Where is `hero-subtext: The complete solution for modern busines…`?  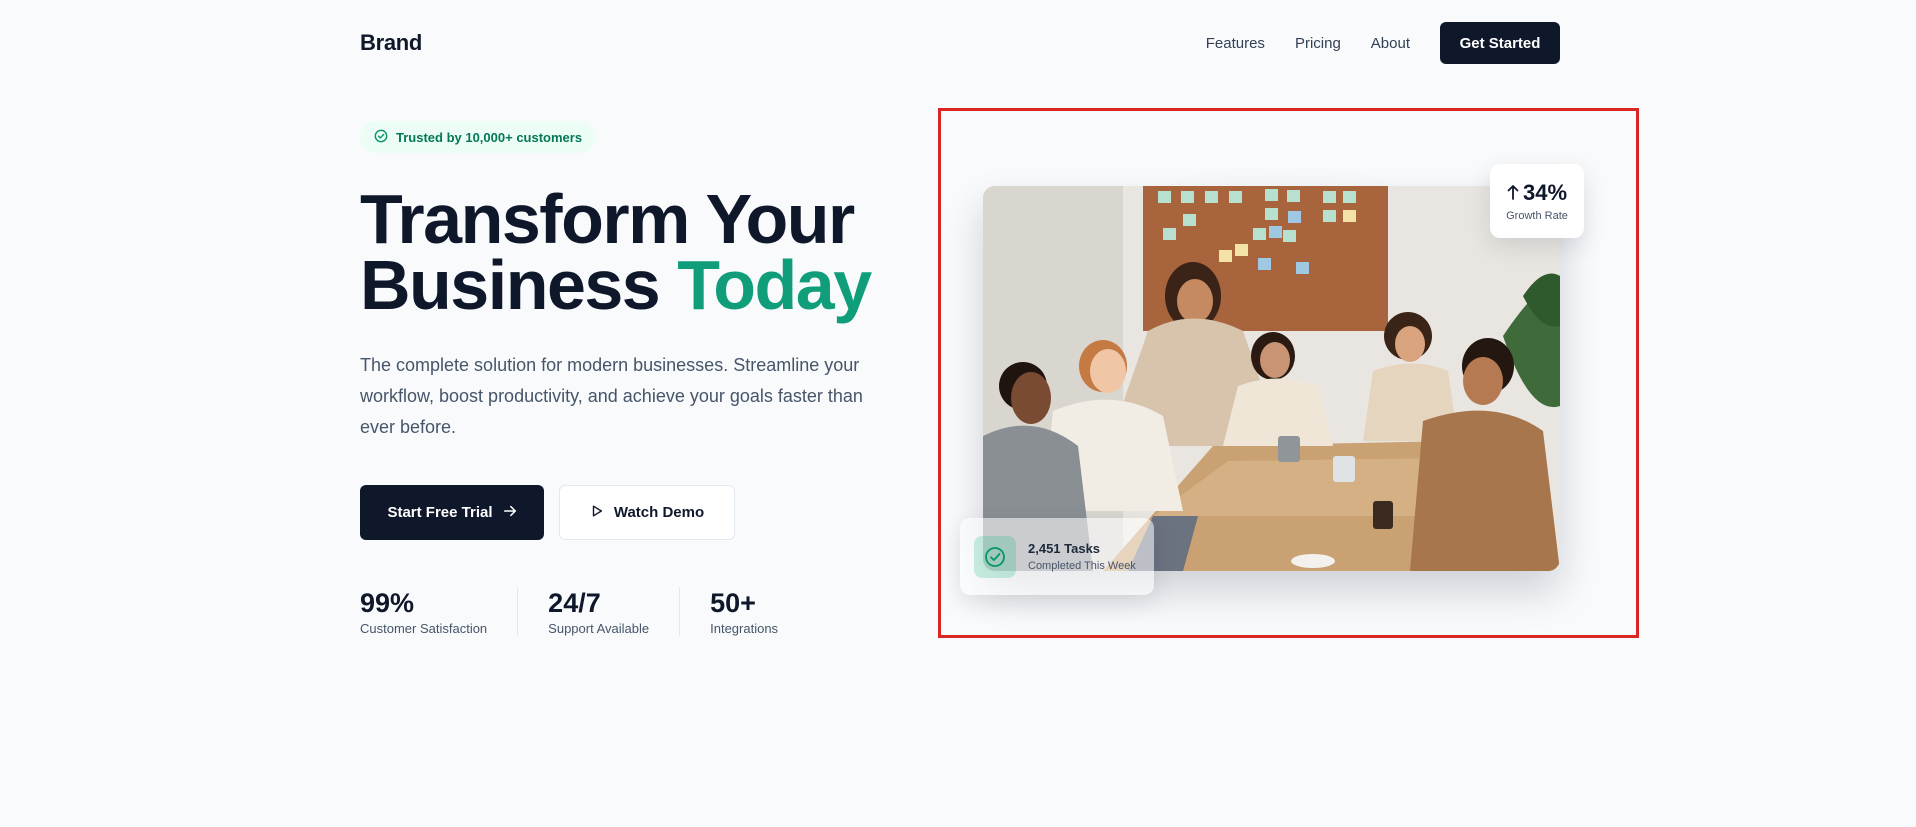
hero-subtext: The complete solution for modern busines… is located at coordinates (611, 396).